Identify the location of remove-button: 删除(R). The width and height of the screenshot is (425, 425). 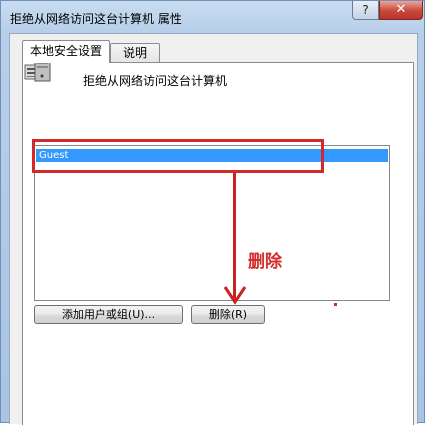
(228, 314).